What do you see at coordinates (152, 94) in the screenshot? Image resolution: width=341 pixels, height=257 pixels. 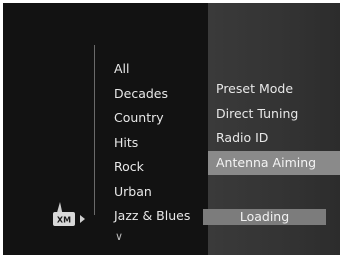 I see `category-item-decades: Decades` at bounding box center [152, 94].